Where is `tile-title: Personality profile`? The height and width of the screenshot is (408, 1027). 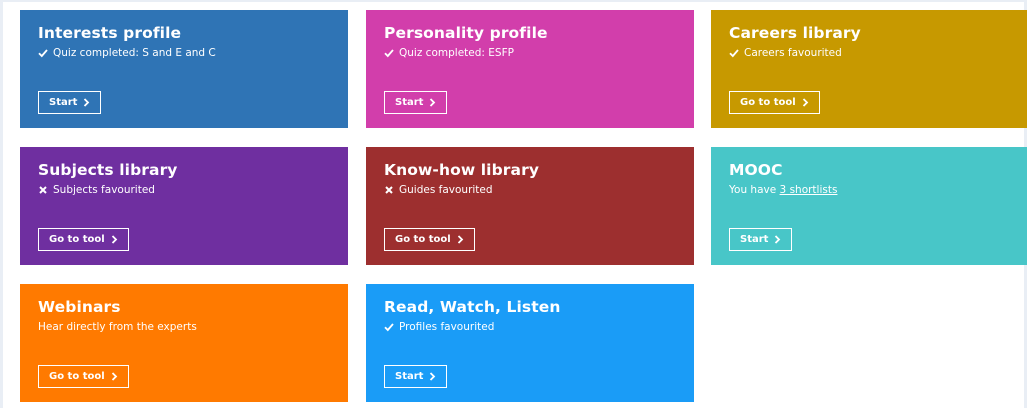 tile-title: Personality profile is located at coordinates (466, 33).